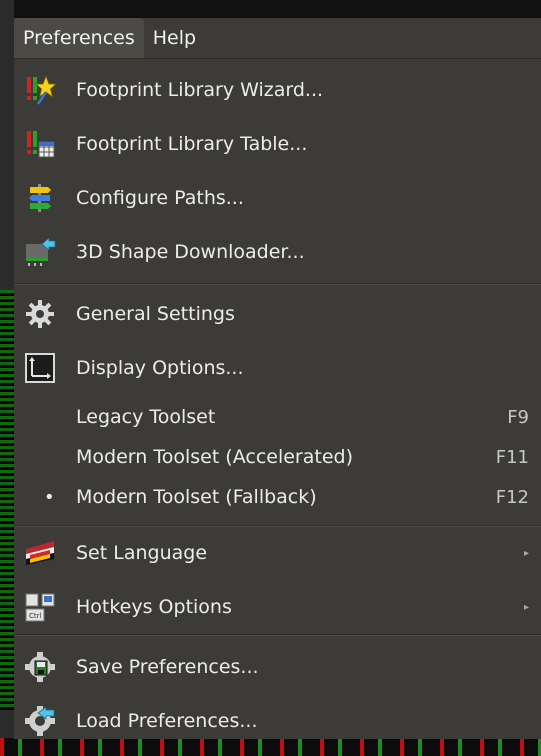  I want to click on menu-item-hotkeys-options: Ctrl Hotkeys Options ▸, so click(277, 607).